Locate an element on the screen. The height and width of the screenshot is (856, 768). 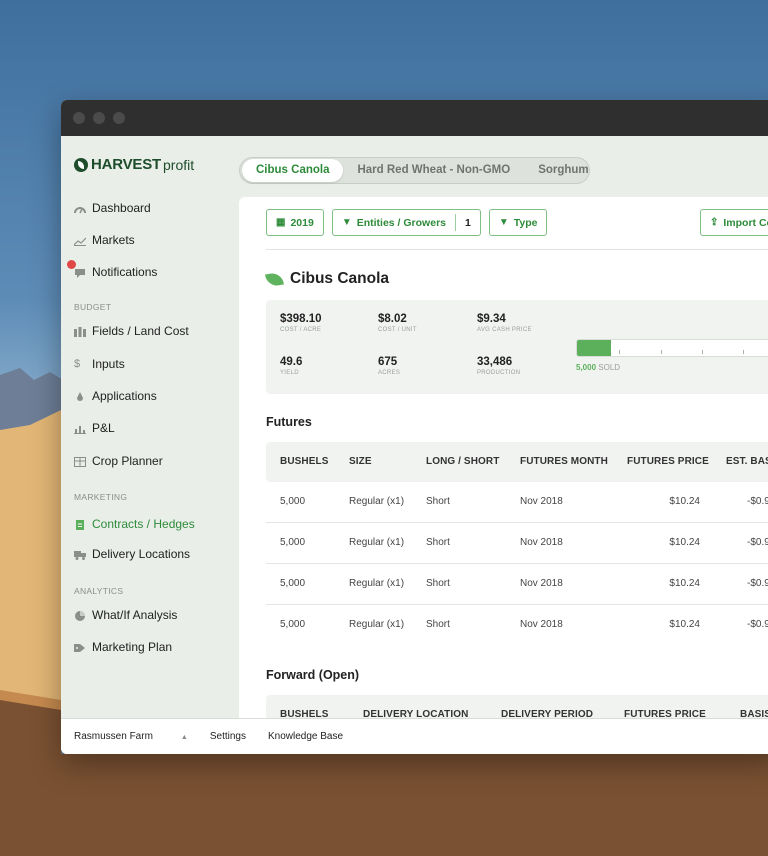
sidebar-item-crop-planner: Crop Planner is located at coordinates (118, 461).